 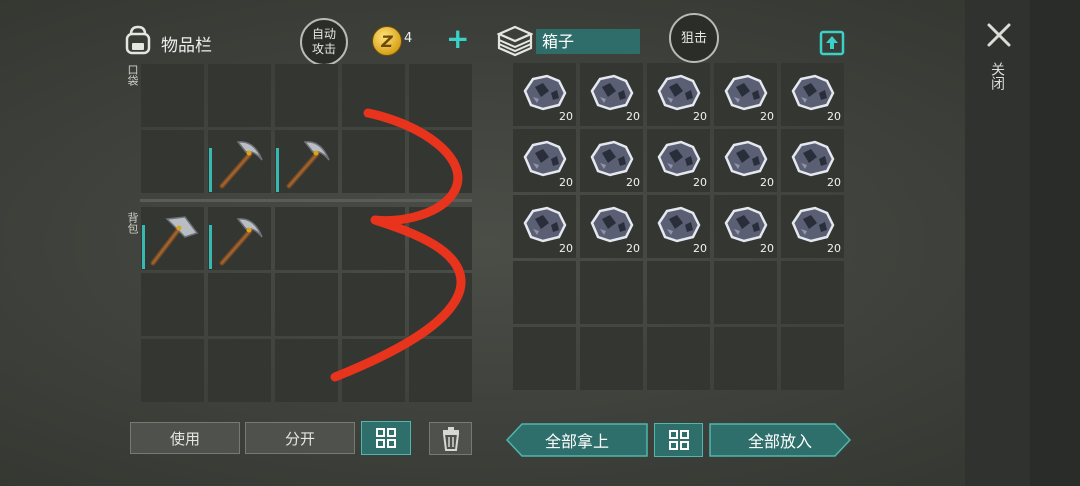 What do you see at coordinates (832, 42) in the screenshot?
I see `upload-icon` at bounding box center [832, 42].